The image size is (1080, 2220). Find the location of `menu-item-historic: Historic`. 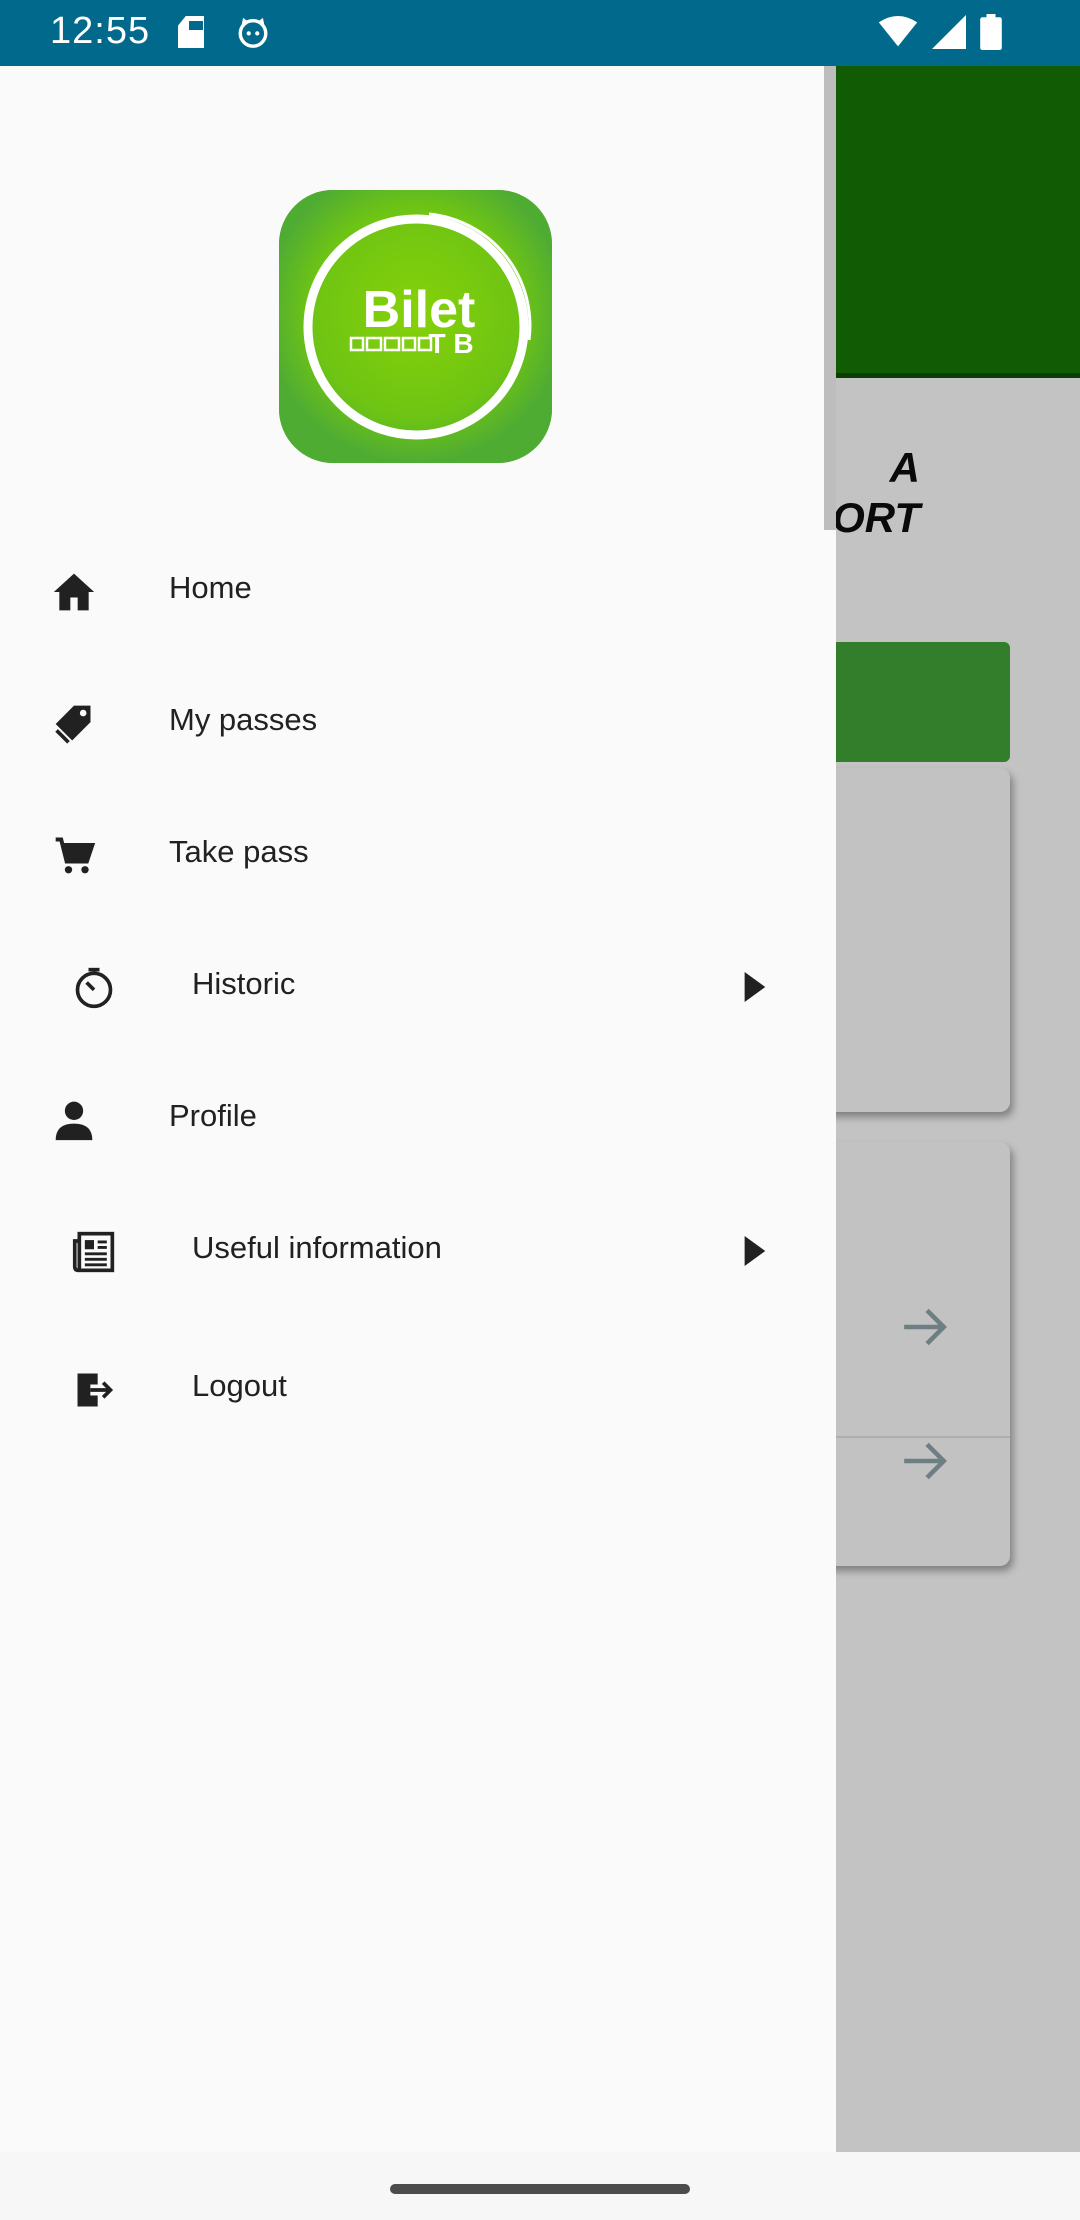

menu-item-historic: Historic is located at coordinates (400, 986).